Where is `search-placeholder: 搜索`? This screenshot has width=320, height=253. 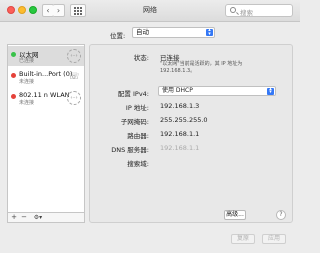
search-placeholder: 搜索 is located at coordinates (246, 13).